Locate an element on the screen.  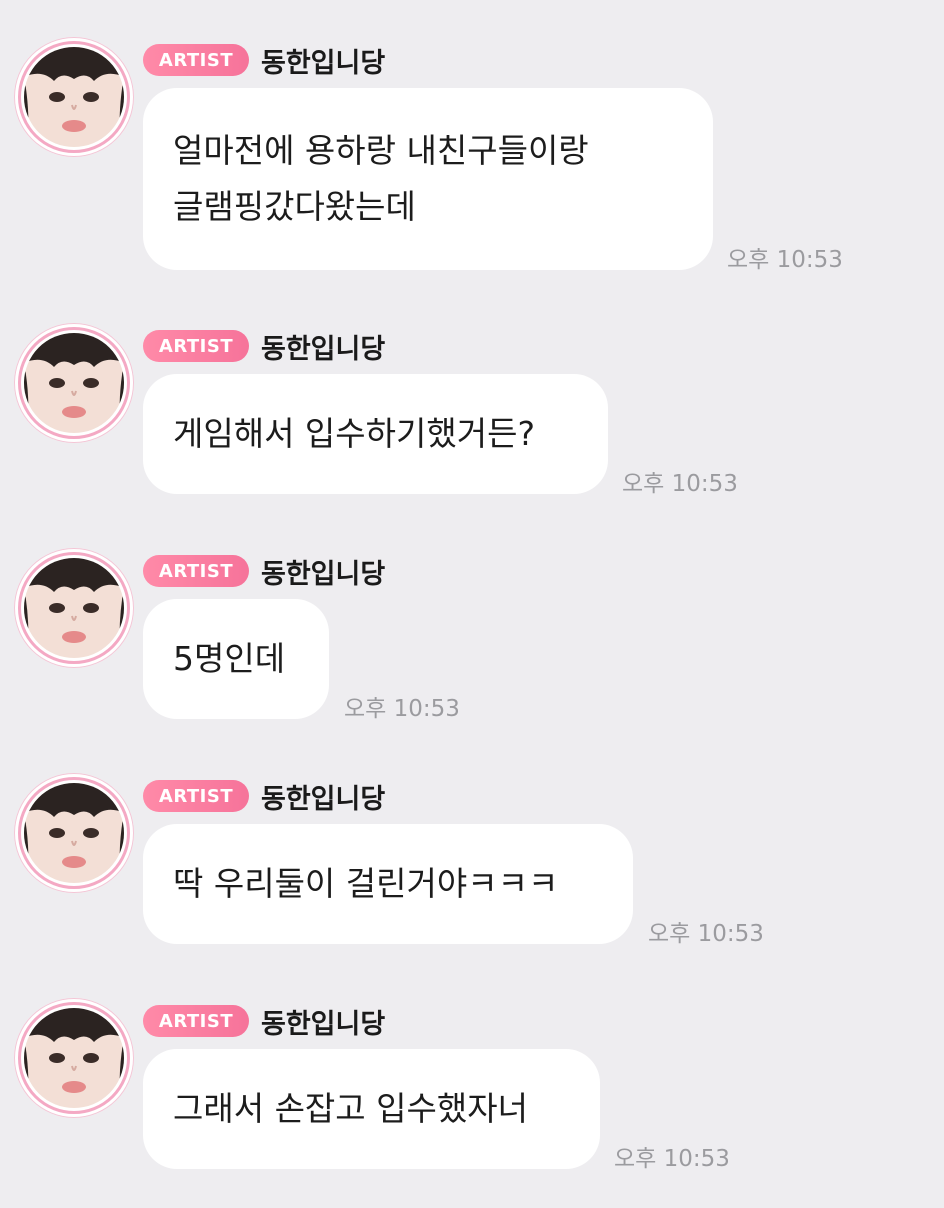
message-bubble: 그래서 손잡고 입수했자너 is located at coordinates (371, 1109).